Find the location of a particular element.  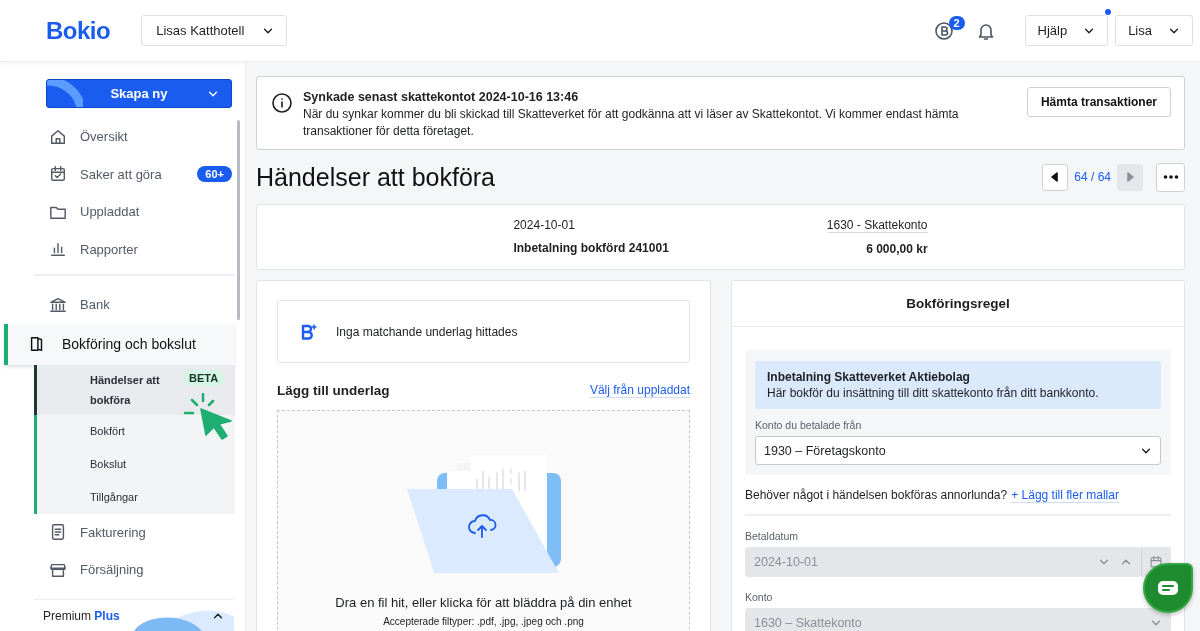

create-button: Skapa ny is located at coordinates (139, 93).